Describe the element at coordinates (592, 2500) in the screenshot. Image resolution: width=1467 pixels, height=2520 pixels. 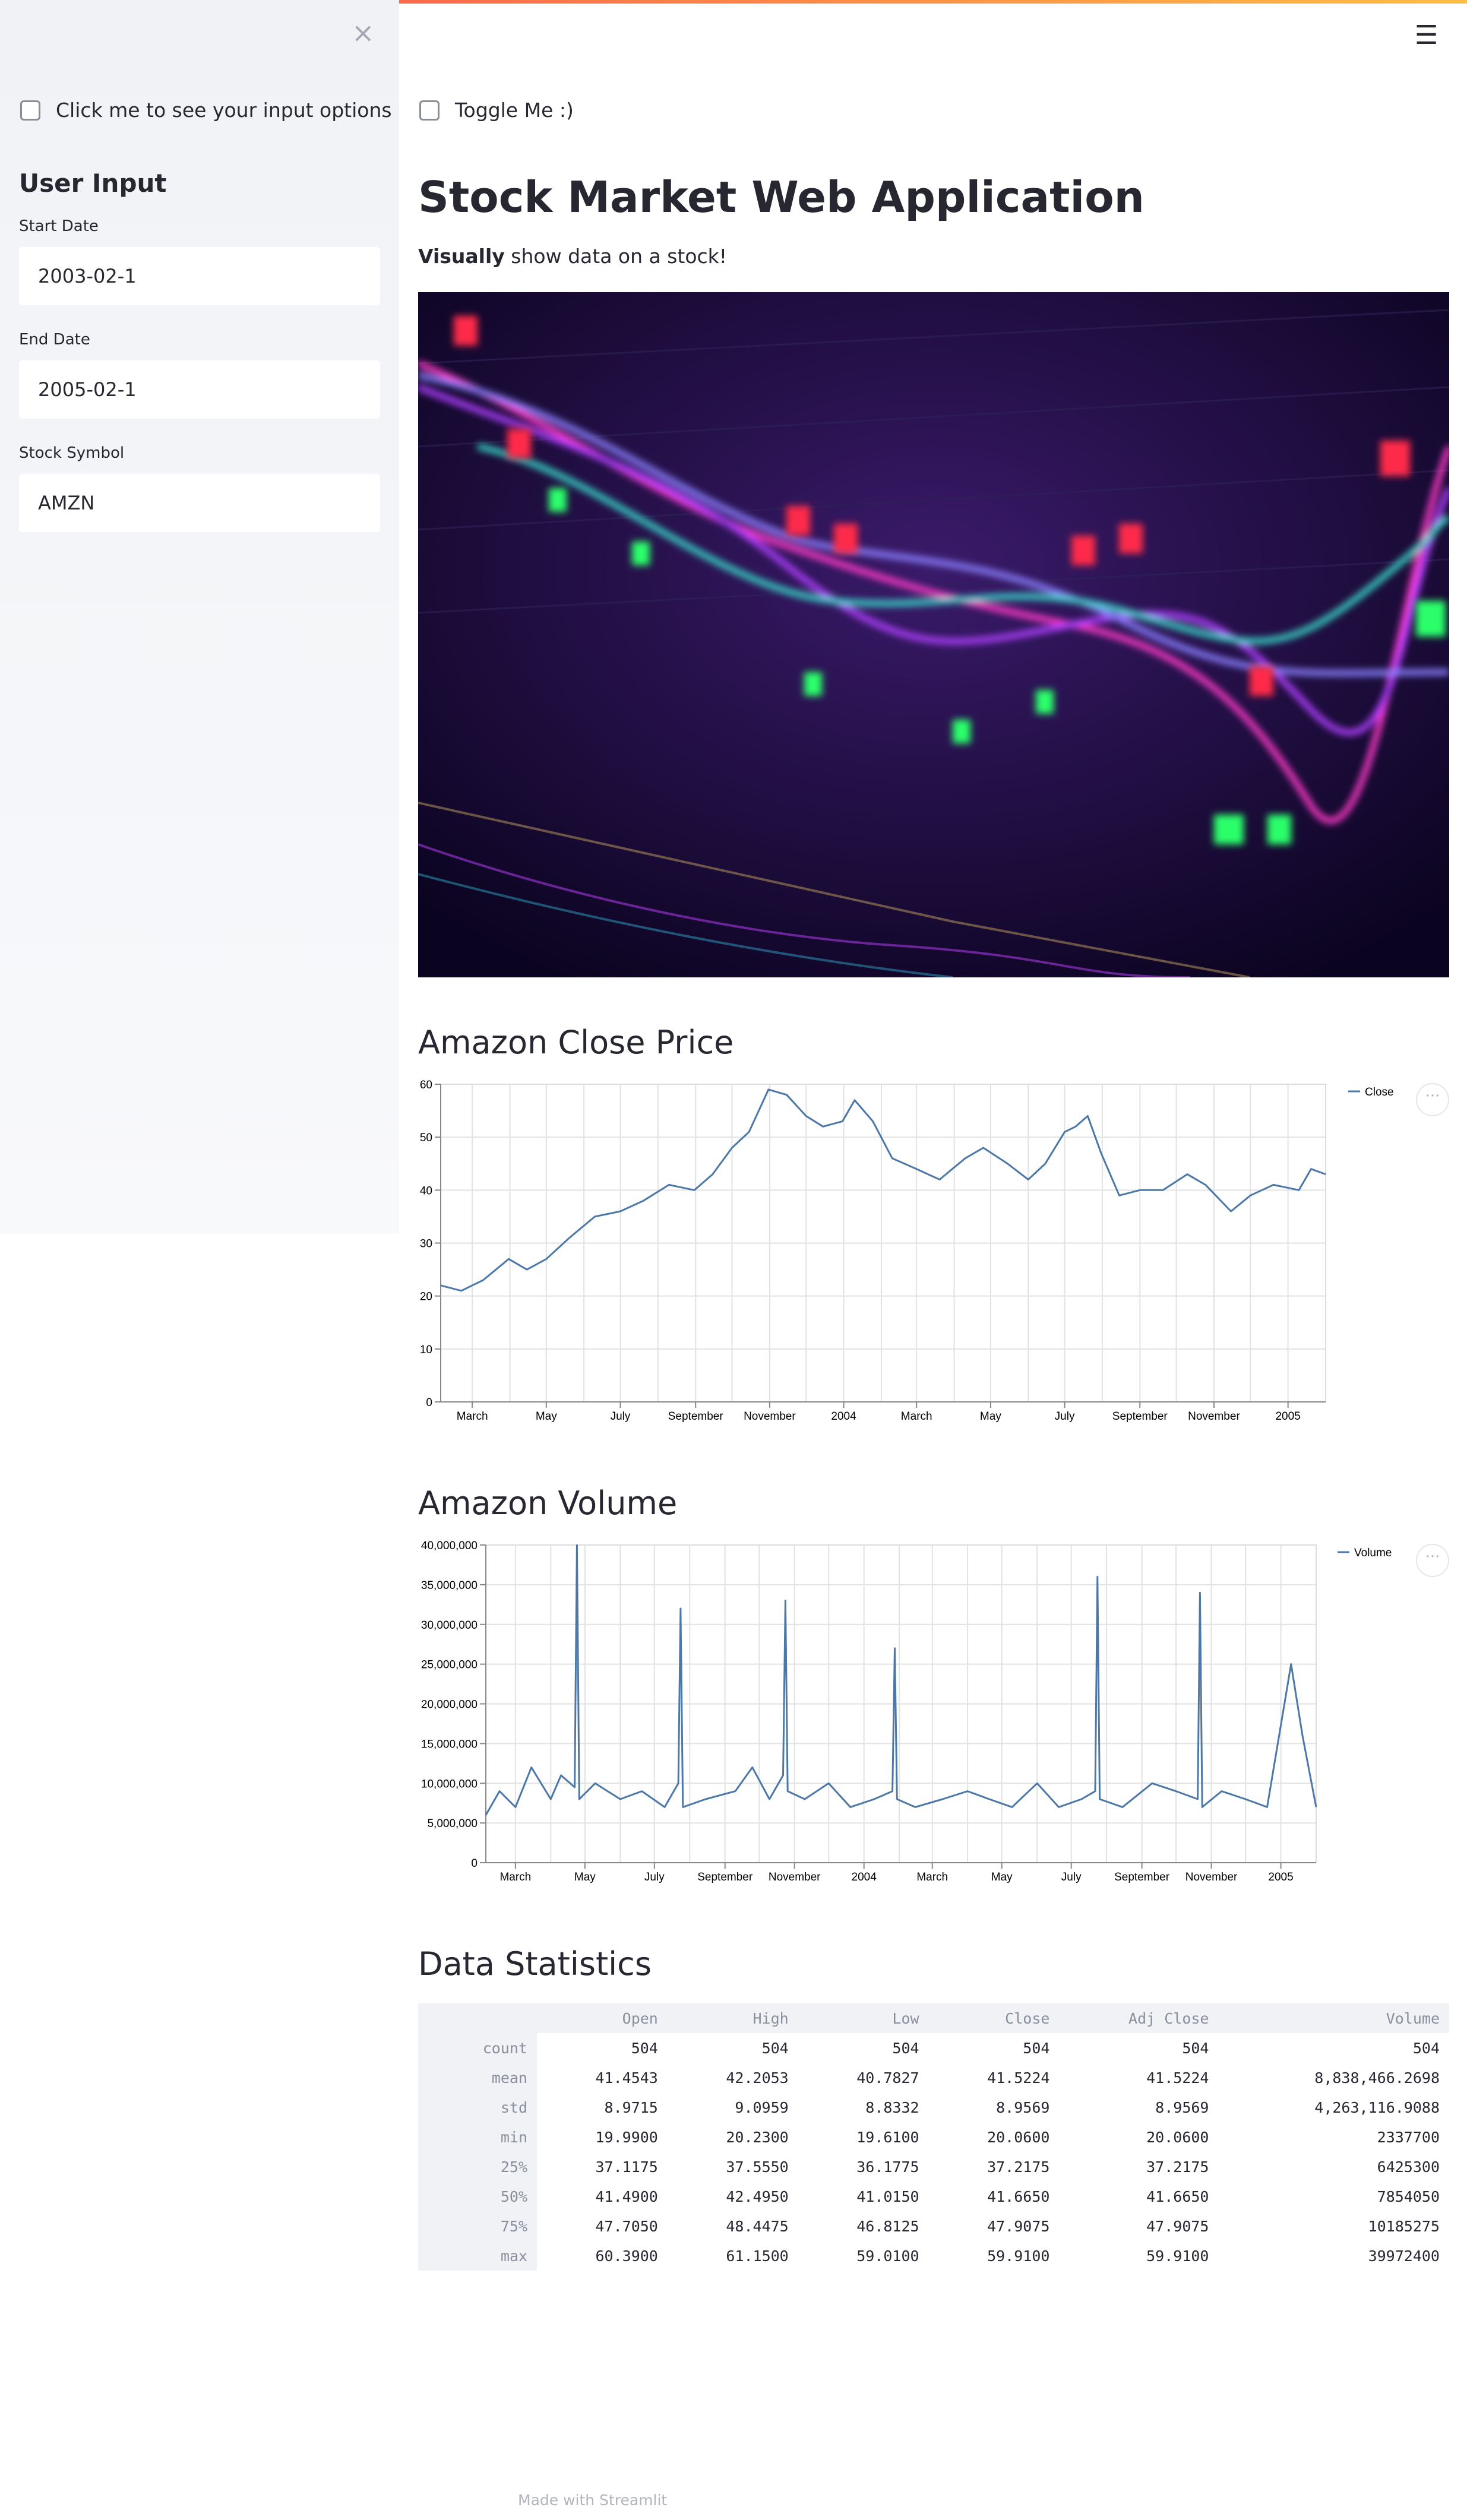
I see `footer-text: Made with Streamlit` at that location.